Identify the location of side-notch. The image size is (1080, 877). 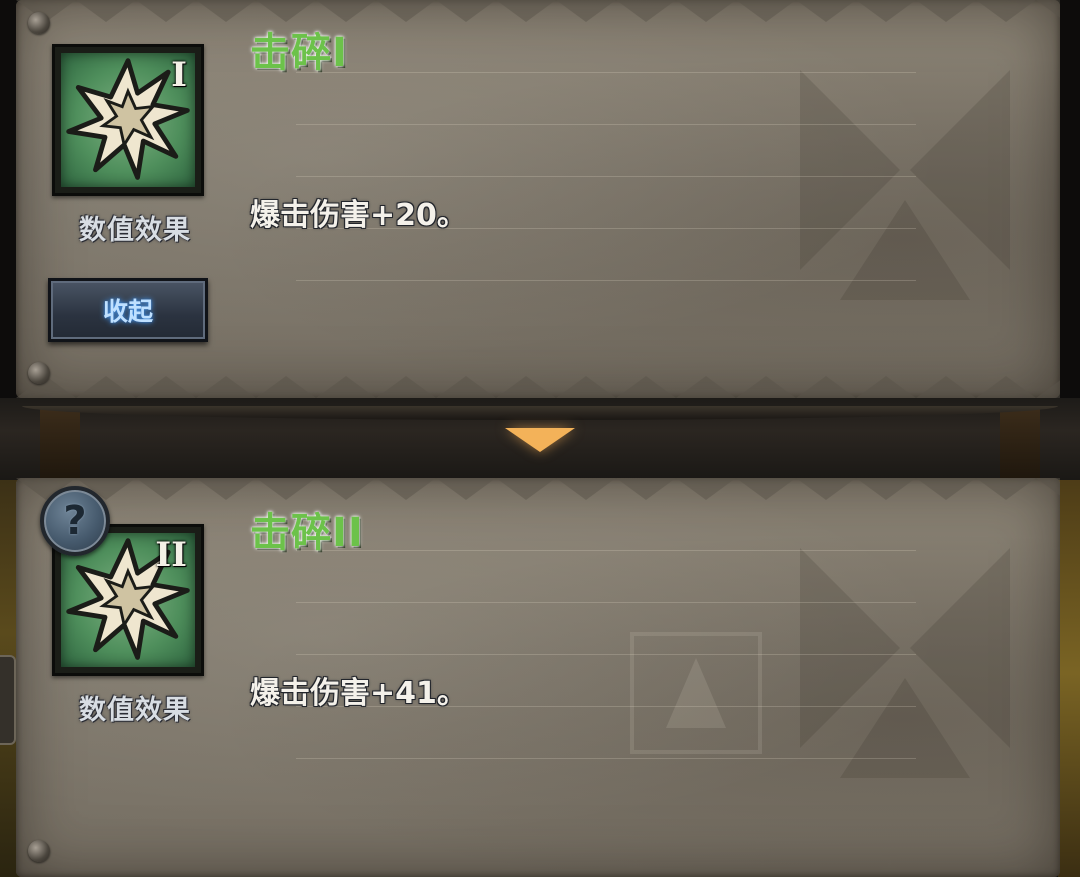
(8, 700).